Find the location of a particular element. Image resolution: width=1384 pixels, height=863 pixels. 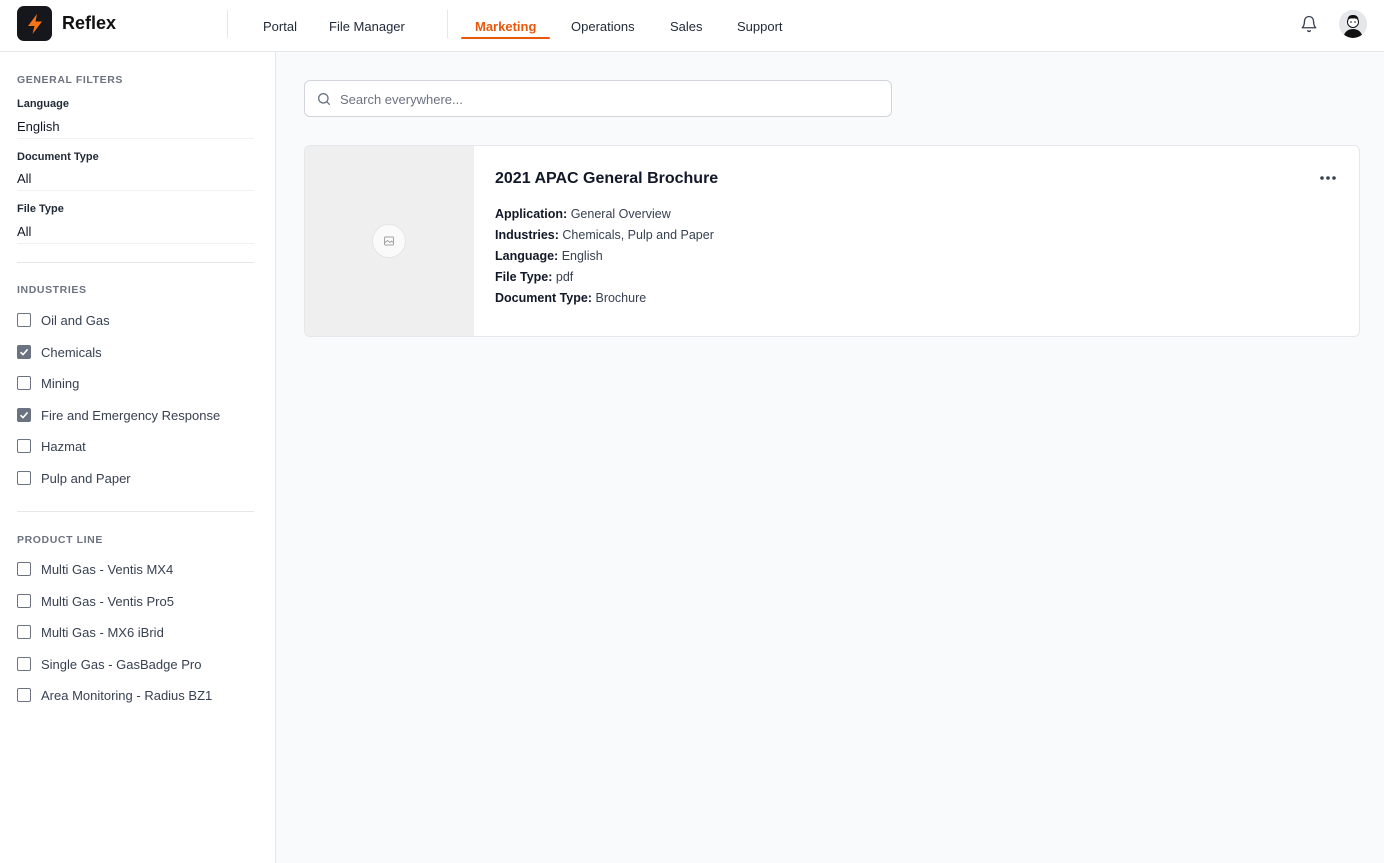

checkbox-label: Hazmat is located at coordinates (63, 446).